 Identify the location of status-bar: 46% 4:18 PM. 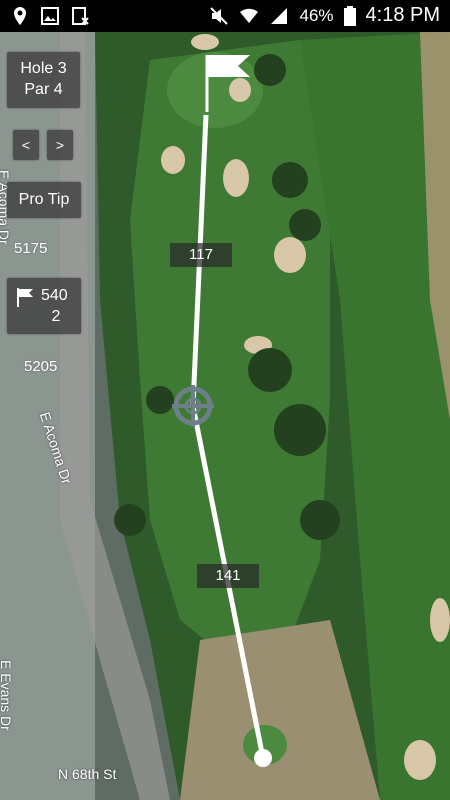
(225, 16).